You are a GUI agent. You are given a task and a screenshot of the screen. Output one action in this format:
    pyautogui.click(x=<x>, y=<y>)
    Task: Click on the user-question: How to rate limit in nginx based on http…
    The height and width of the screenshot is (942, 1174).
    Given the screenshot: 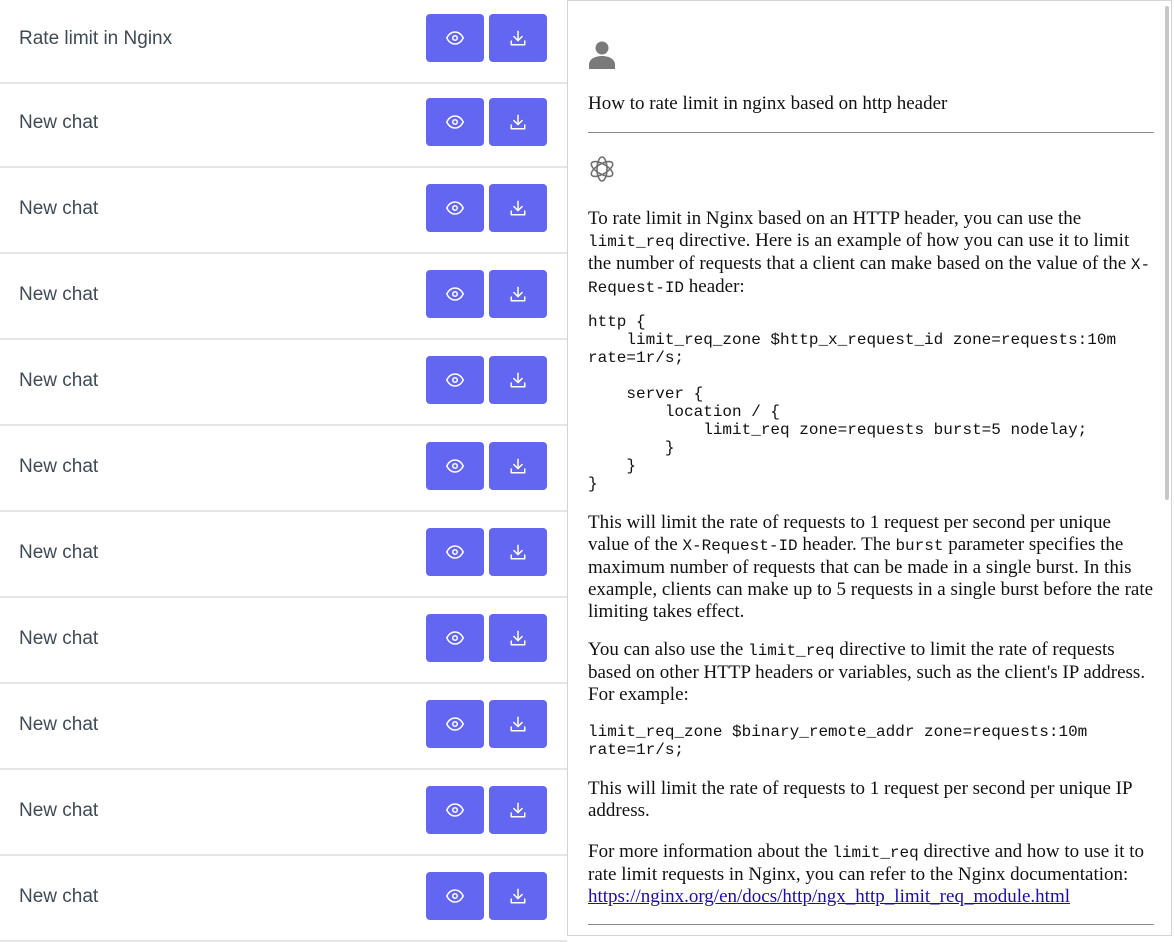 What is the action you would take?
    pyautogui.click(x=768, y=103)
    